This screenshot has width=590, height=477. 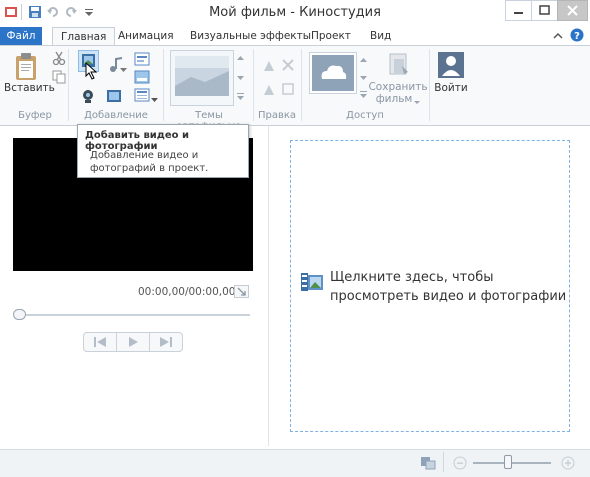 I want to click on theme-gallery-item, so click(x=202, y=78).